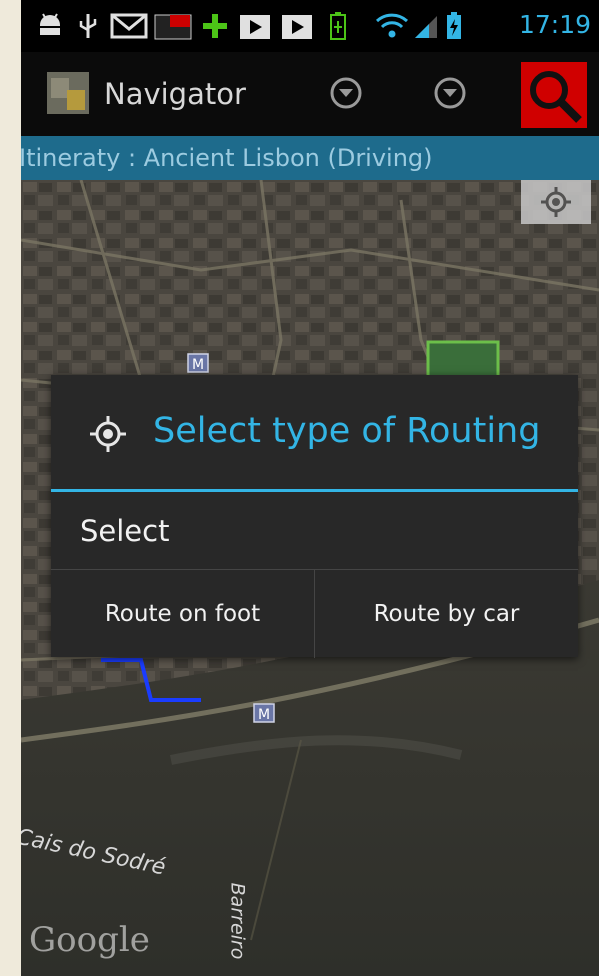 Image resolution: width=599 pixels, height=976 pixels. I want to click on my-location-button, so click(556, 202).